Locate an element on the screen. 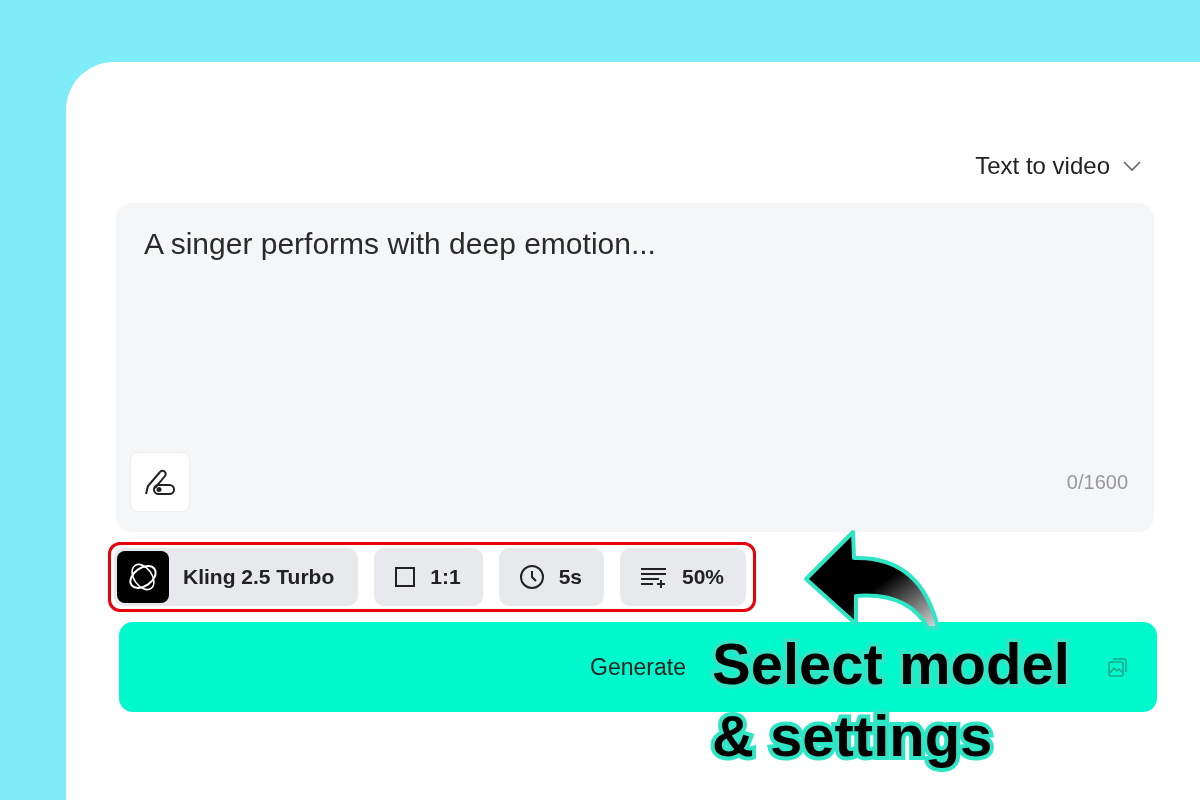 This screenshot has height=800, width=1200. setting-button: 50% is located at coordinates (683, 577).